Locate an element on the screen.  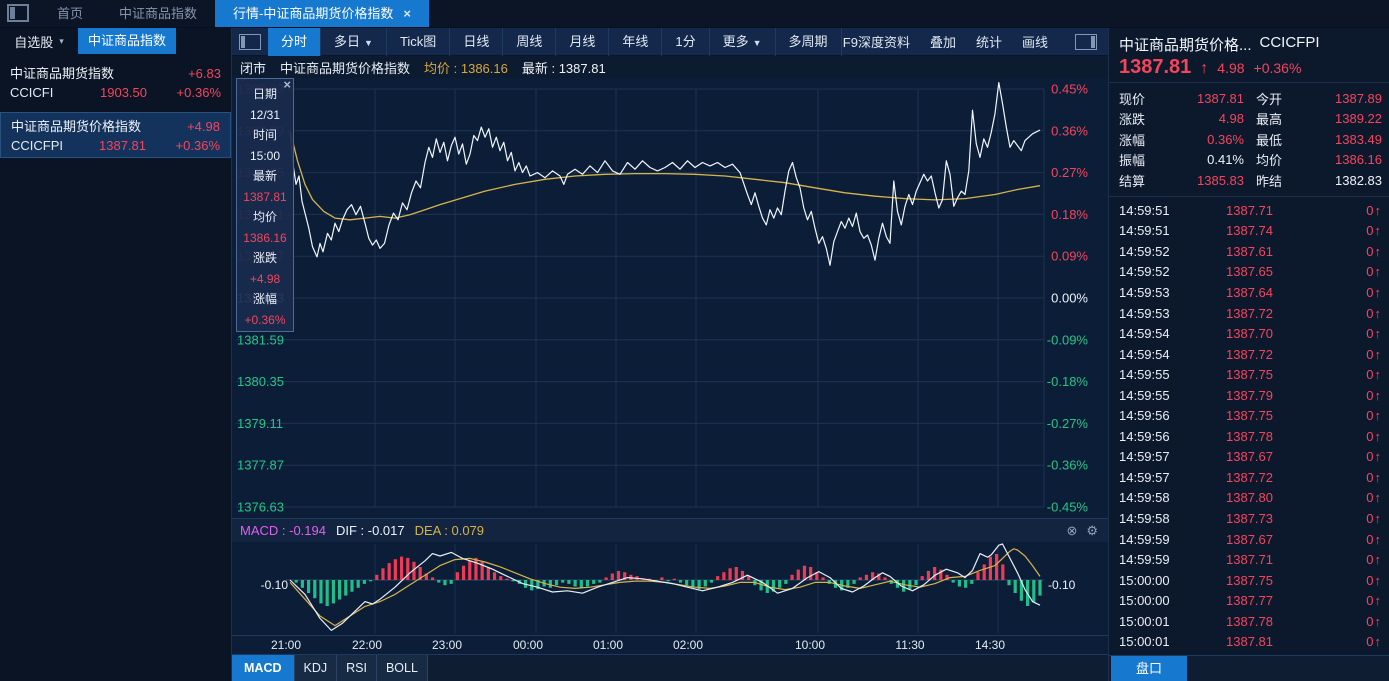
toolbar-link-F9深度资料: F9深度资料 is located at coordinates (876, 41).